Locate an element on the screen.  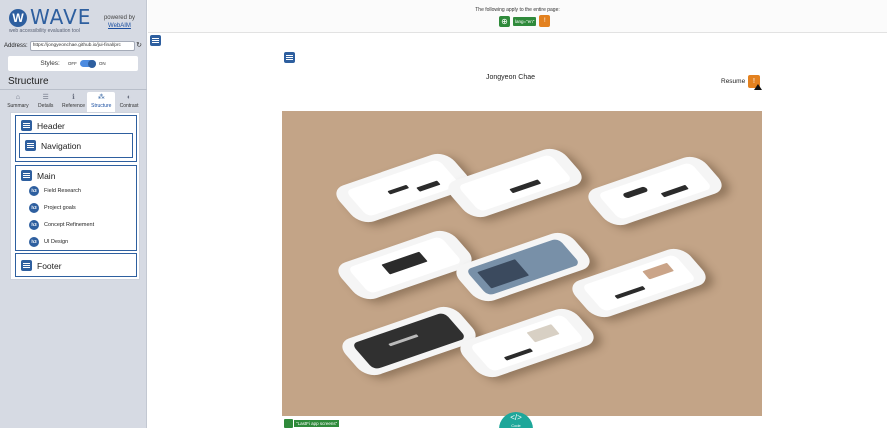
resume-link: Resume is located at coordinates (733, 81).